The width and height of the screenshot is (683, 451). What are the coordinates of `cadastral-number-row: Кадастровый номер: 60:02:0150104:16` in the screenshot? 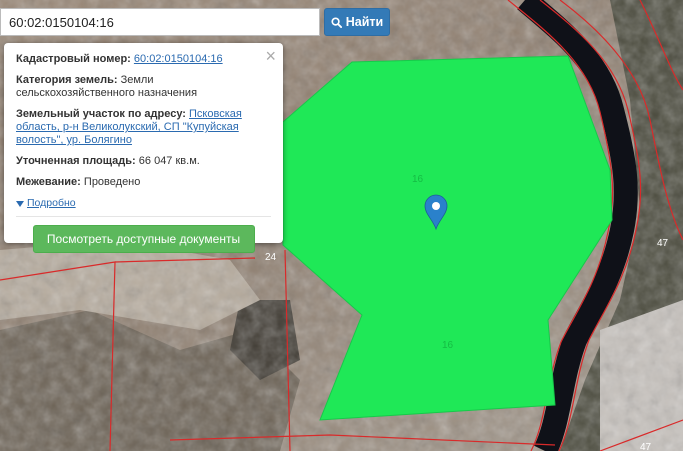 It's located at (143, 59).